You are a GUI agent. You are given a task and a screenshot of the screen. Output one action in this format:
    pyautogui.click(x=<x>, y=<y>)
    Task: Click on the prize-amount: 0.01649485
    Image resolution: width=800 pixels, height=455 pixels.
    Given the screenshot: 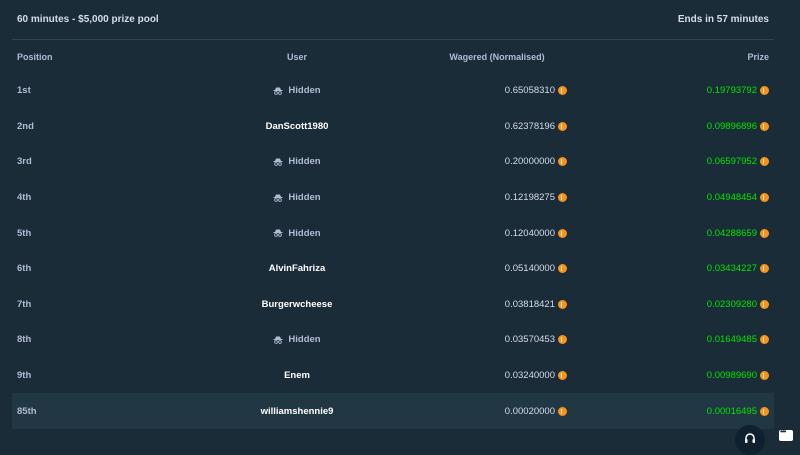 What is the action you would take?
    pyautogui.click(x=731, y=340)
    